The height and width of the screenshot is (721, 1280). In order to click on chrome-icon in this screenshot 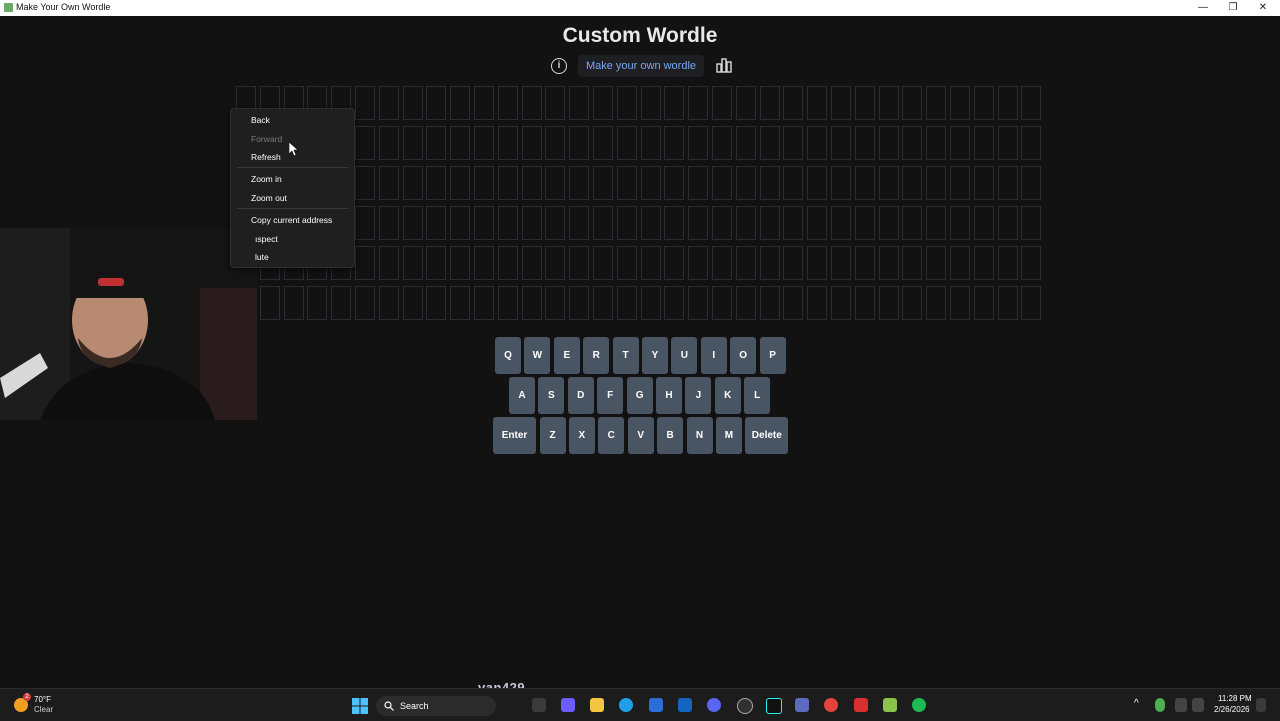, I will do `click(831, 705)`.